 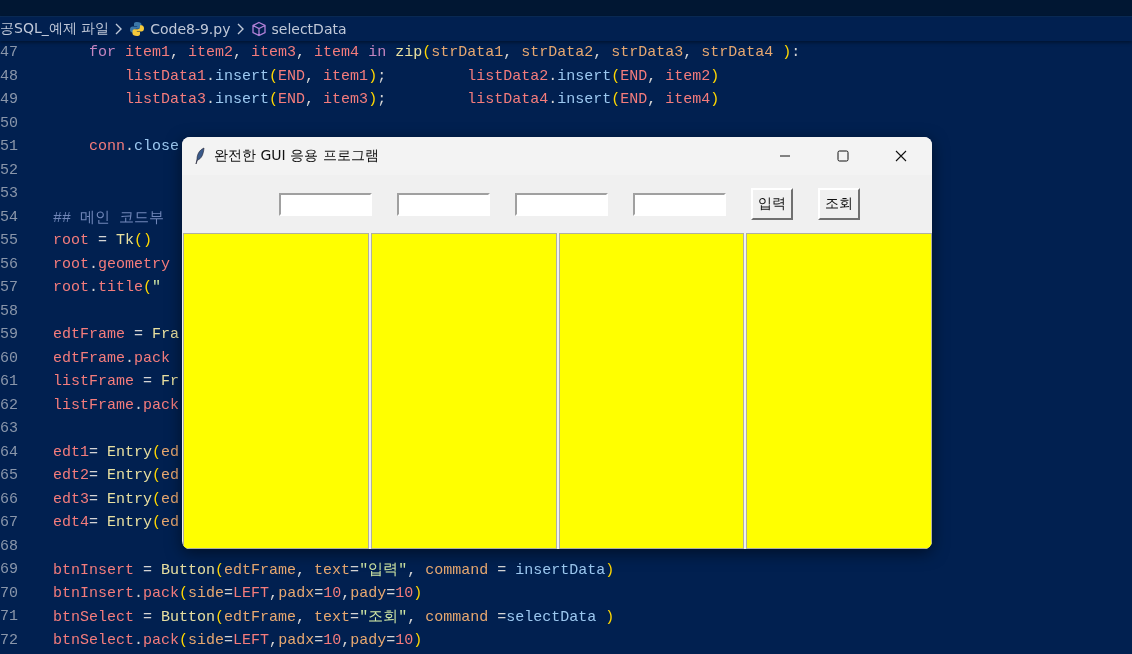 I want to click on maximize-icon, so click(x=843, y=156).